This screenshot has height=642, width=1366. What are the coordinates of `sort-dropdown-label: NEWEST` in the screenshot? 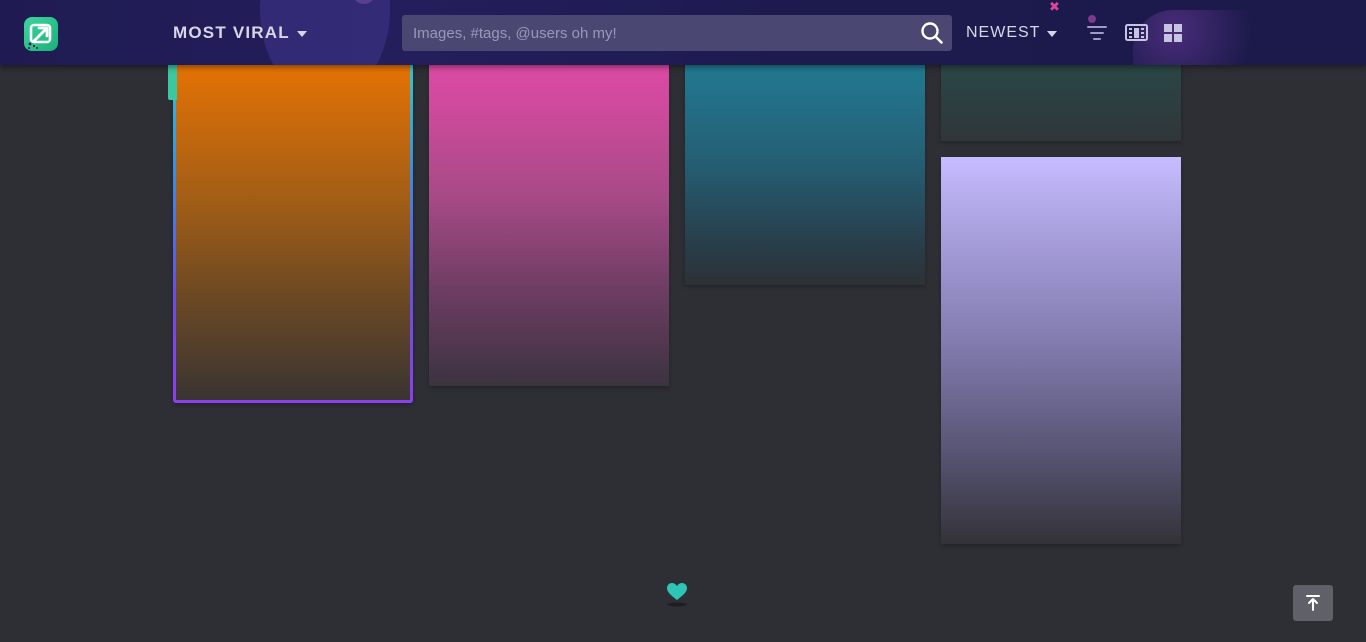 It's located at (1003, 32).